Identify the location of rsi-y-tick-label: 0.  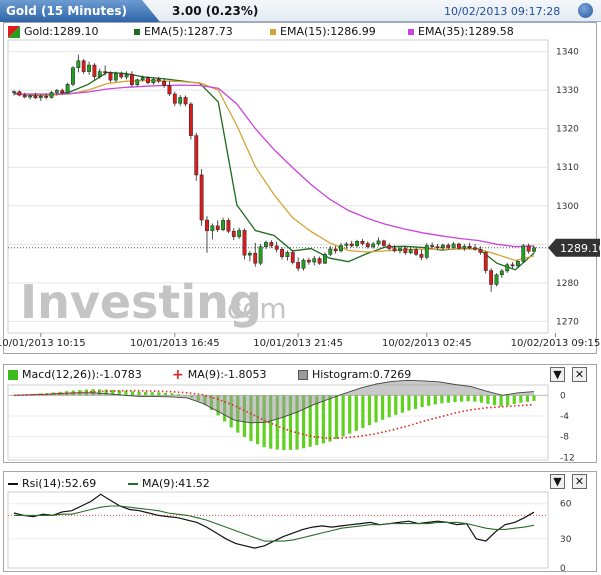
(563, 569).